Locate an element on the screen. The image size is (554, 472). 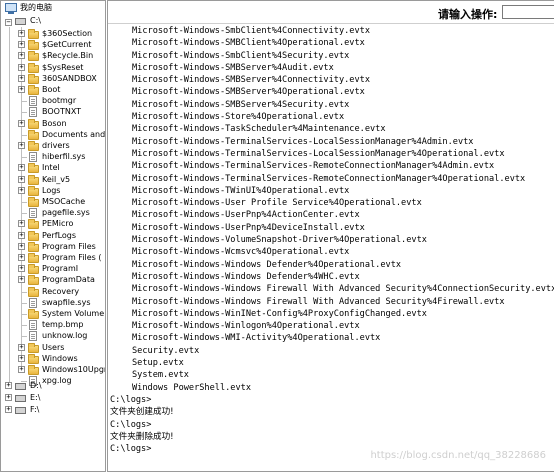
command-input is located at coordinates (528, 12).